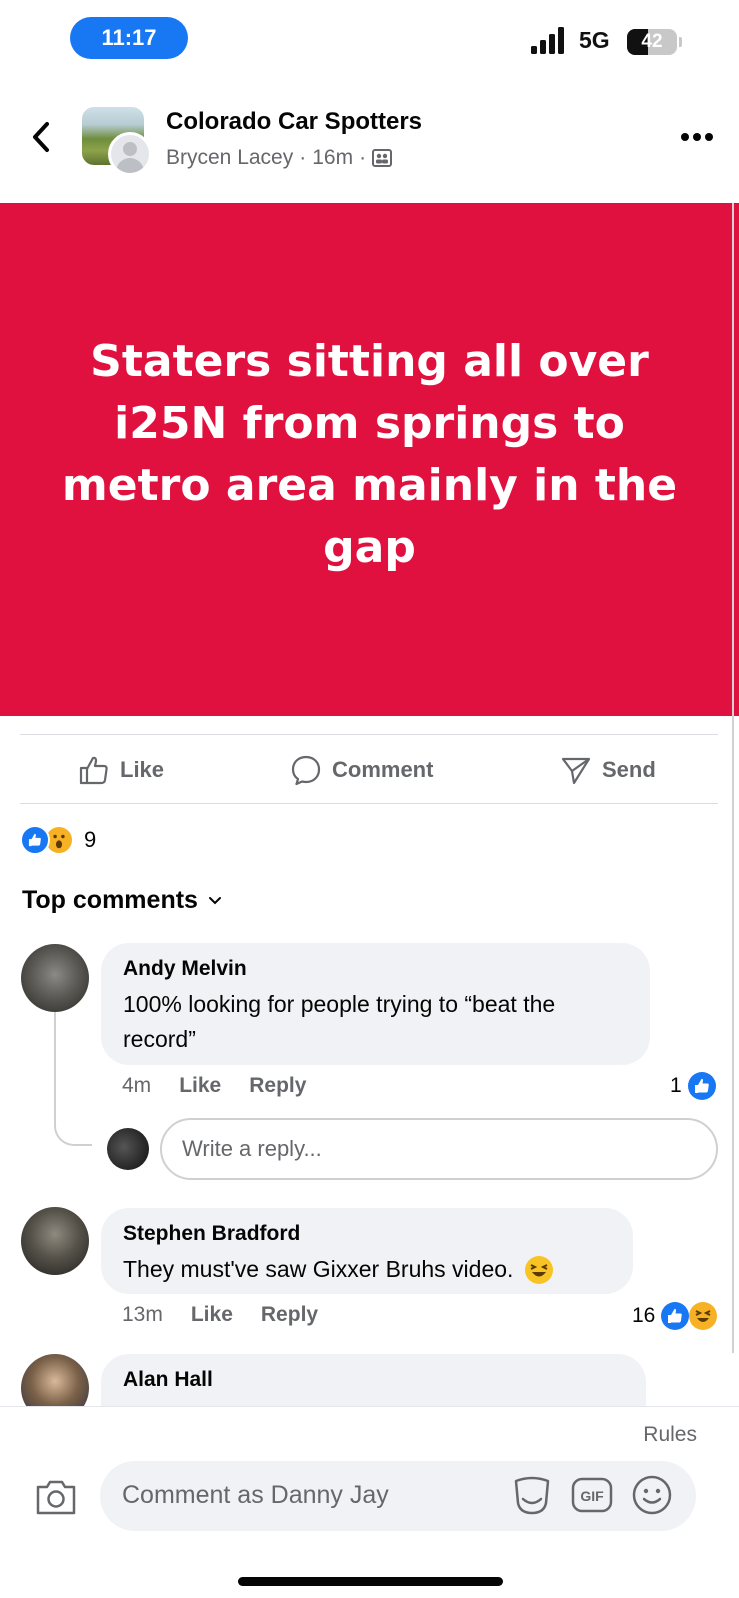 This screenshot has height=1598, width=739. I want to click on avatar-sticker-icon, so click(532, 1495).